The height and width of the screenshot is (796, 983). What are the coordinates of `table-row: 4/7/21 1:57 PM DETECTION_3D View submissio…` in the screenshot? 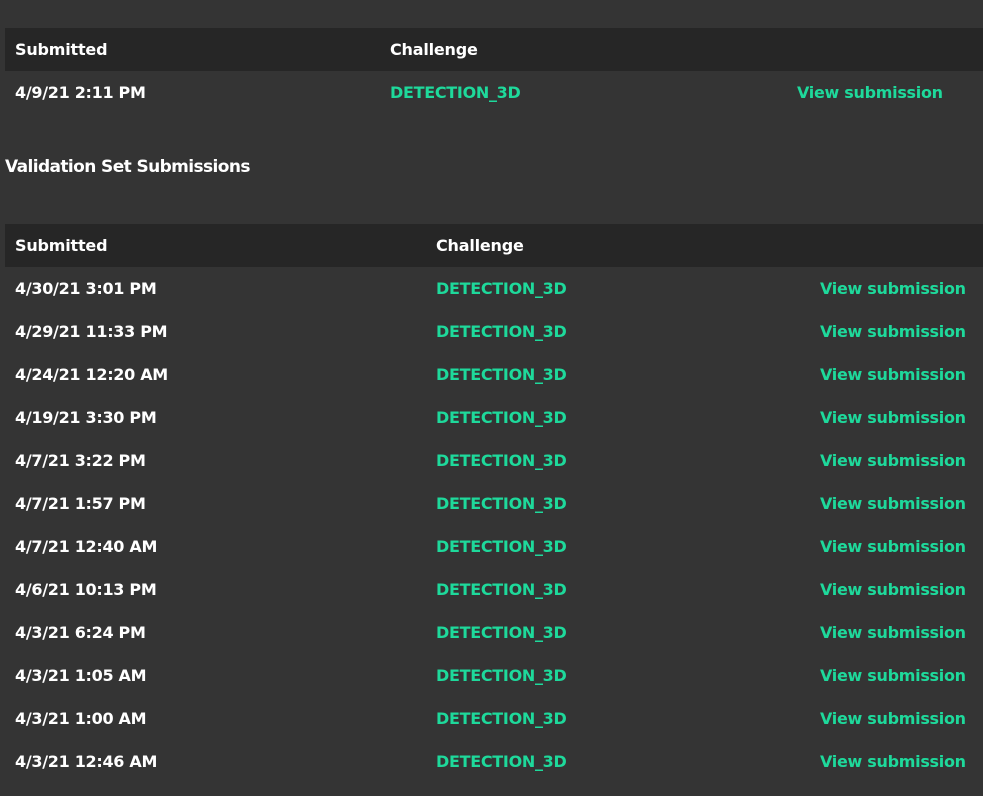 It's located at (494, 503).